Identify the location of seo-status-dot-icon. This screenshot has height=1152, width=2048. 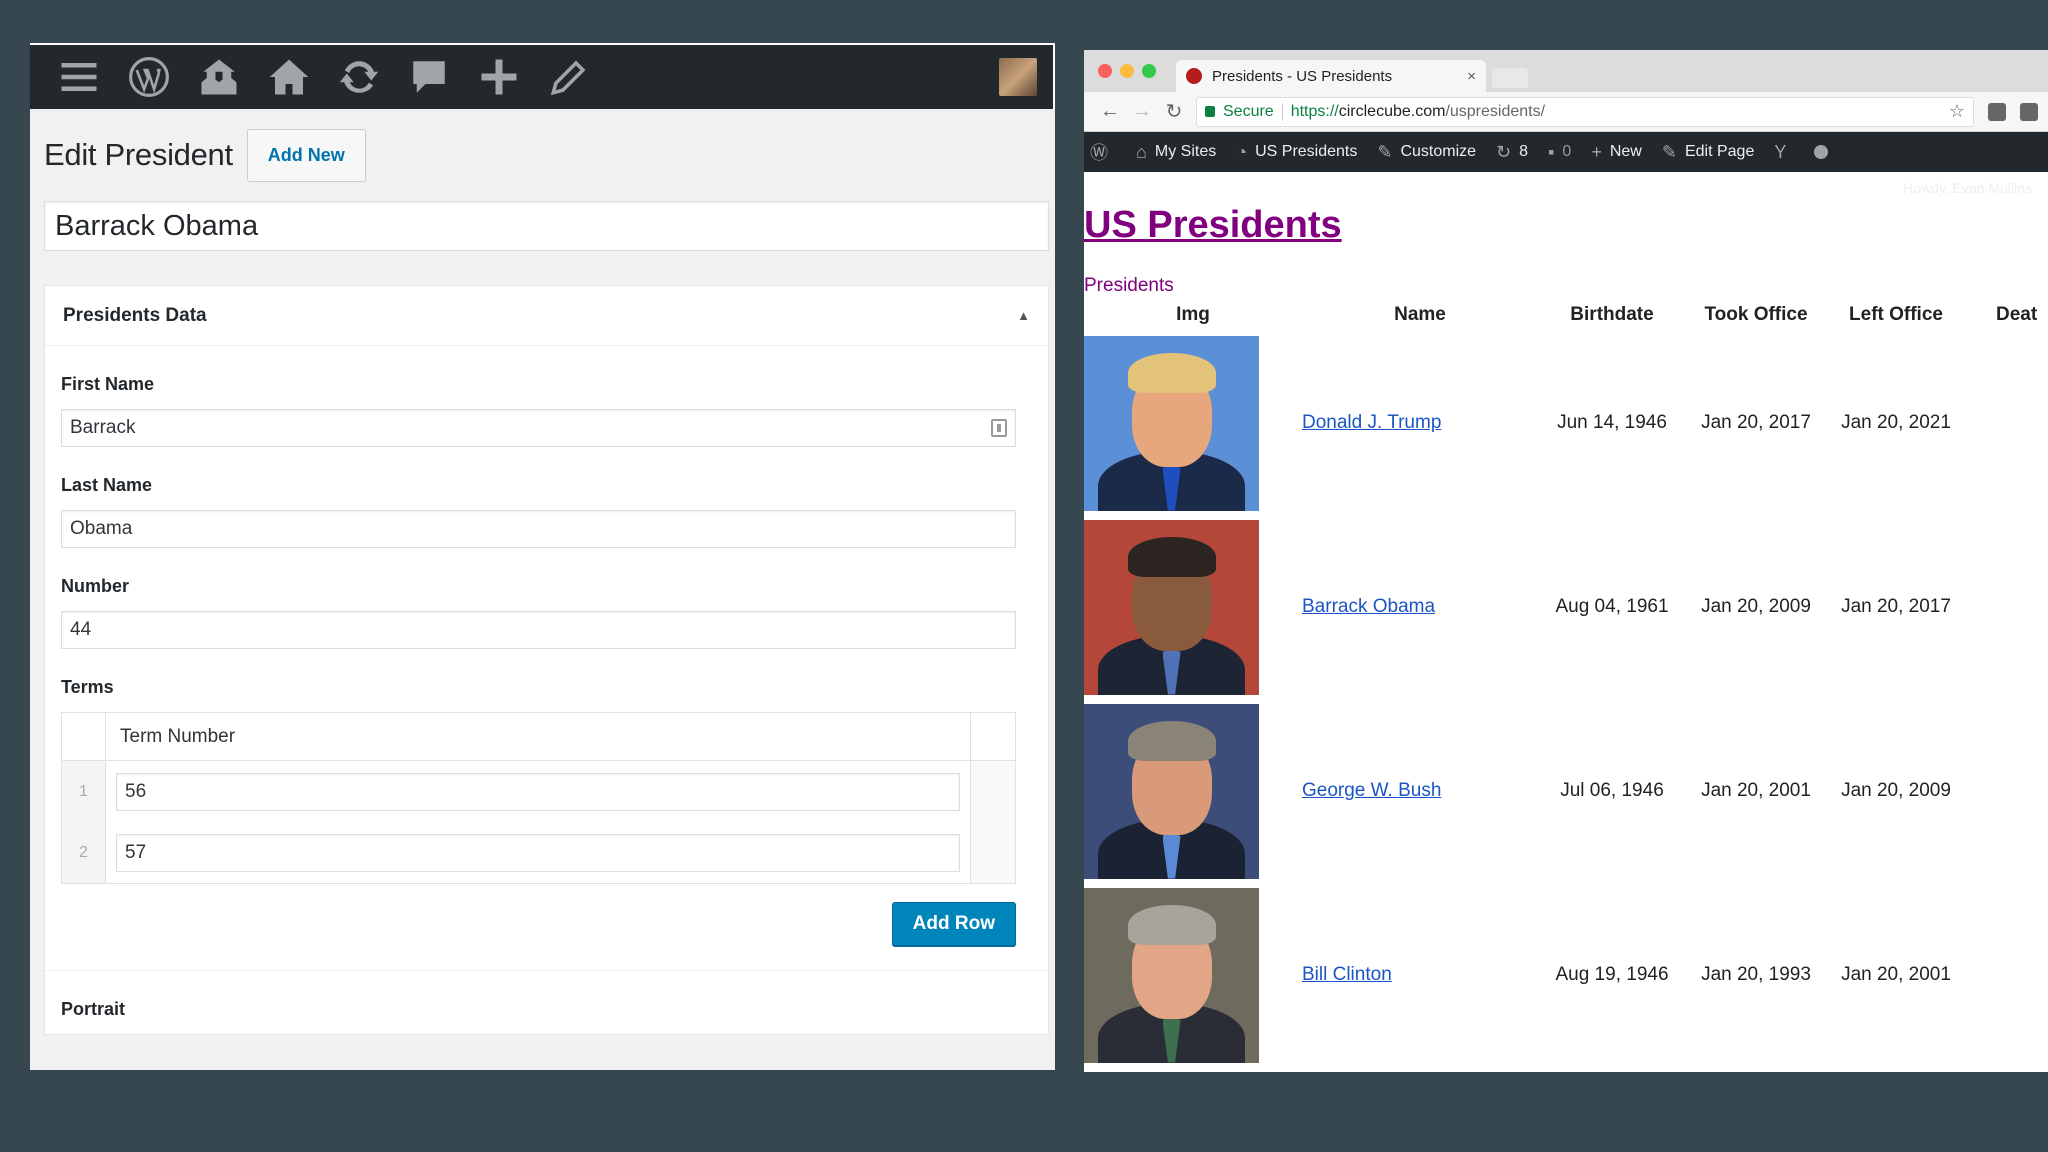
(1821, 152).